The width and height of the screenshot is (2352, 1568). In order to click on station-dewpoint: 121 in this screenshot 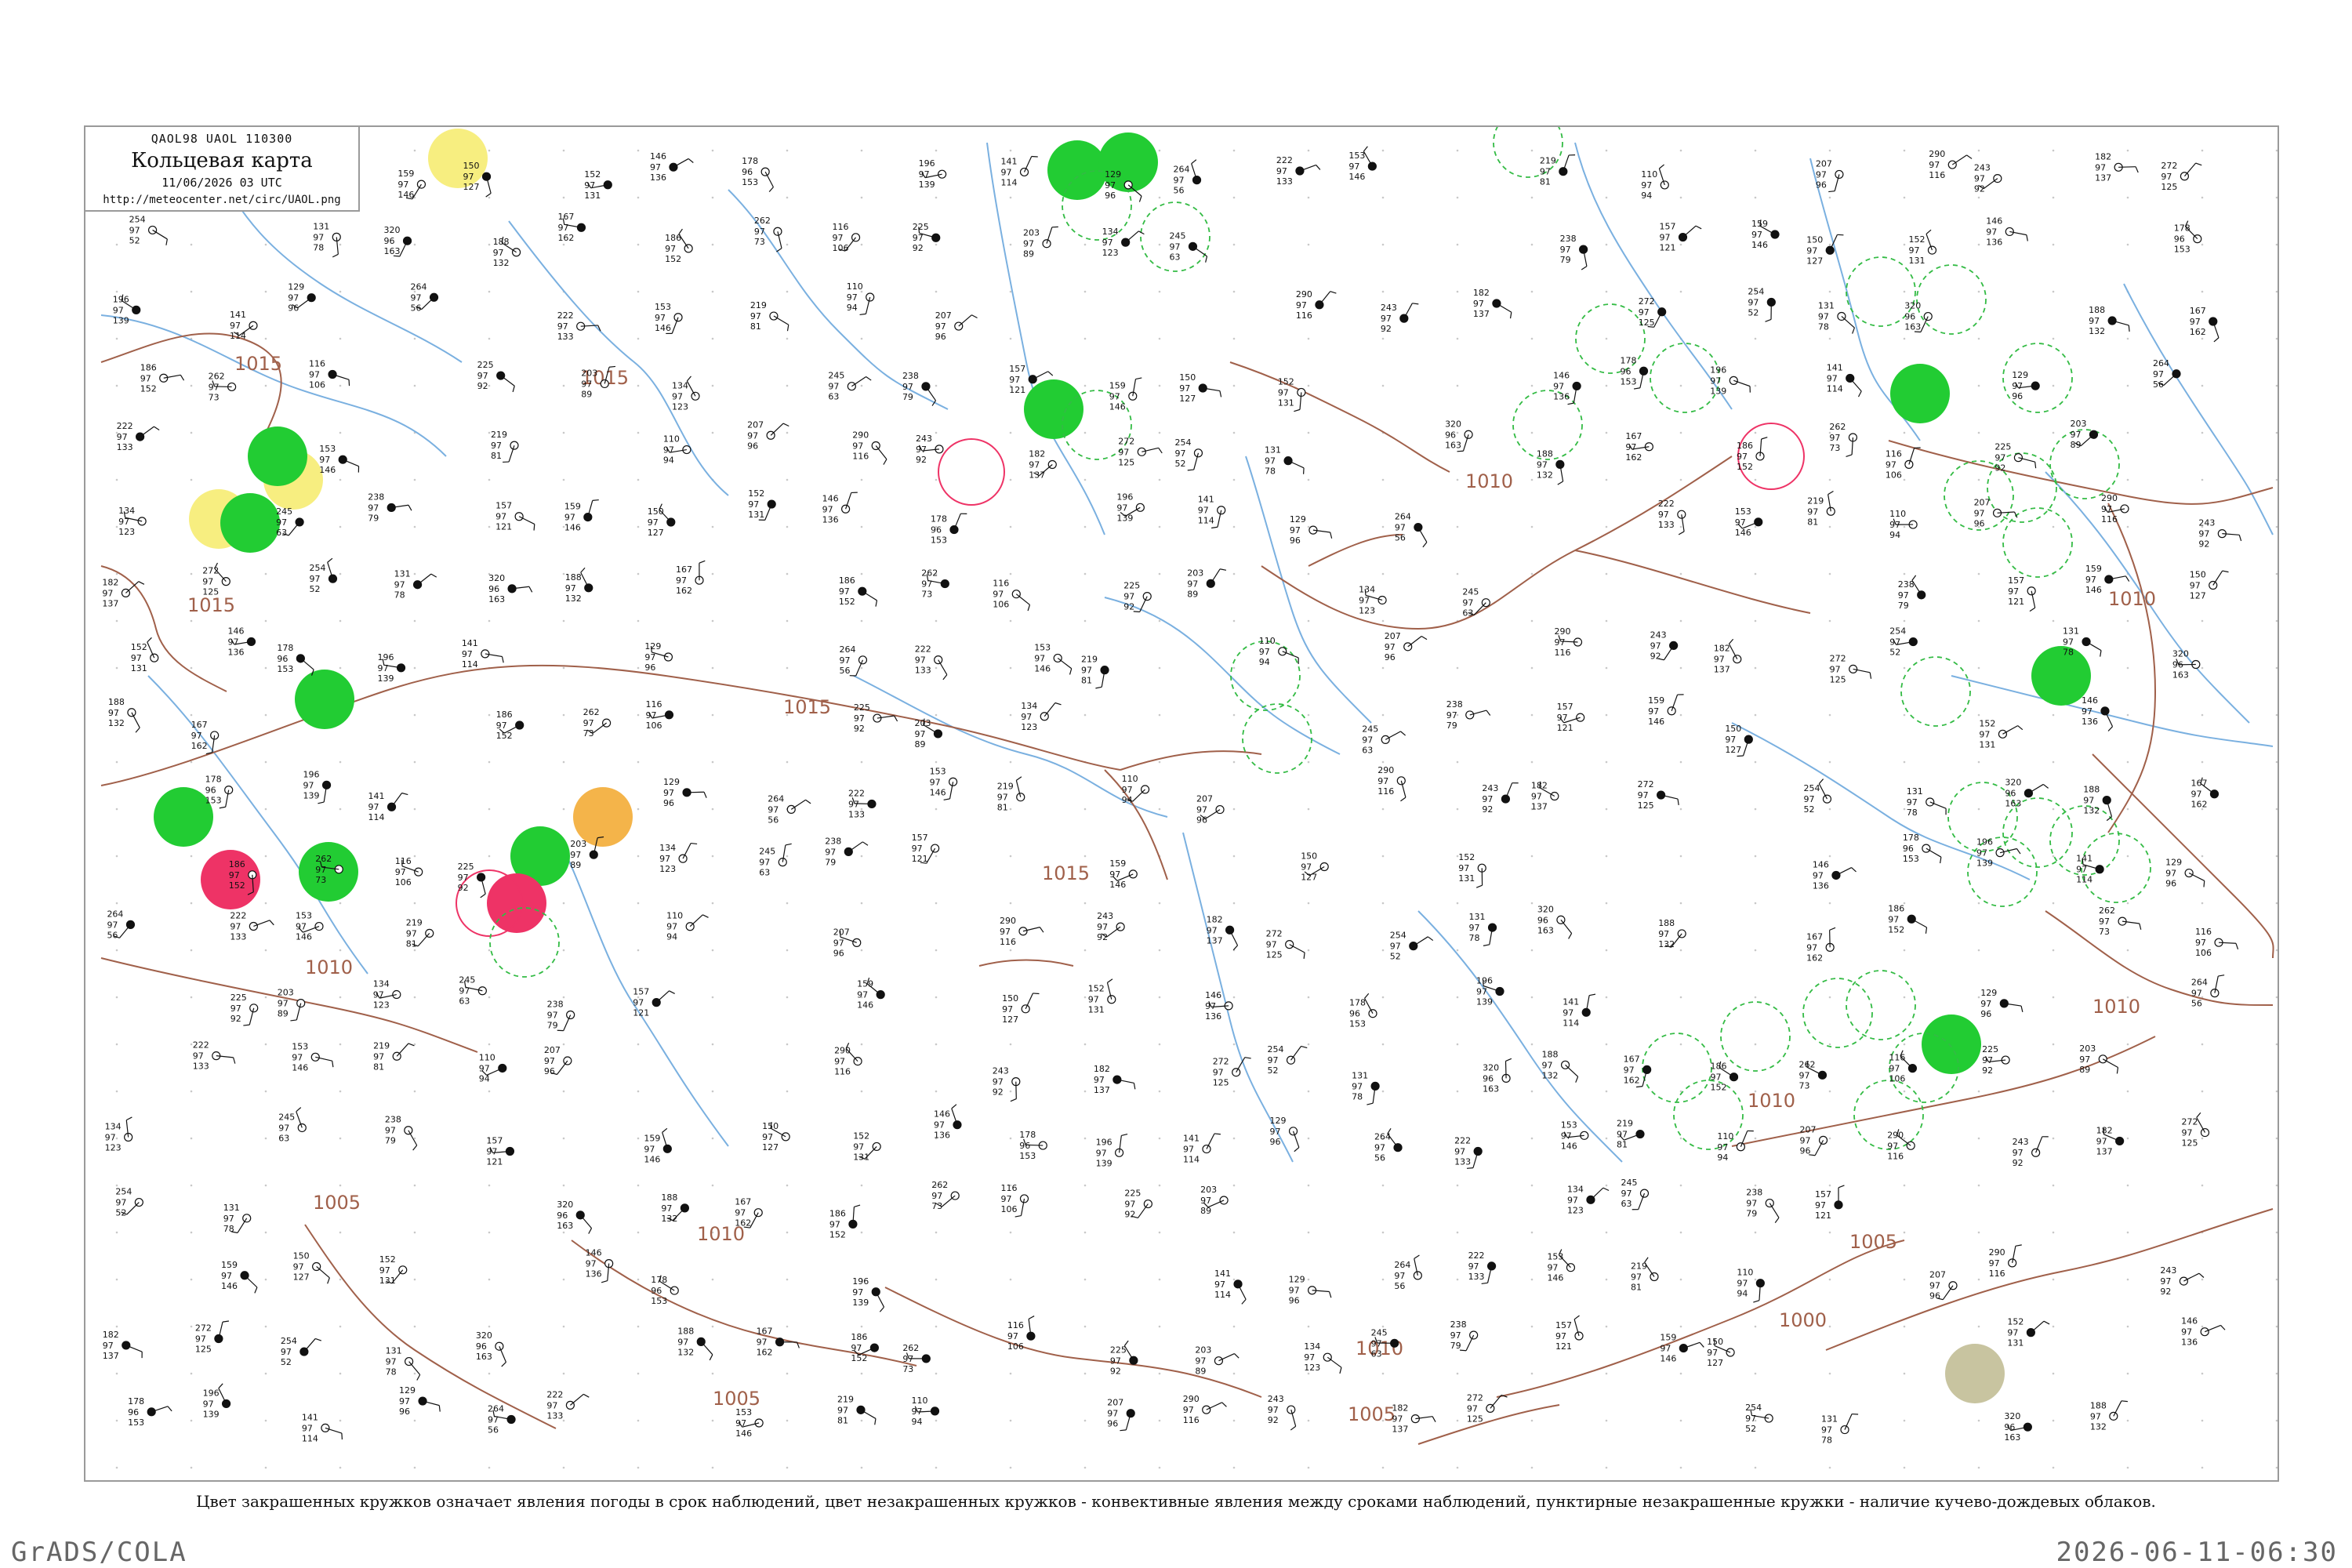, I will do `click(1667, 248)`.